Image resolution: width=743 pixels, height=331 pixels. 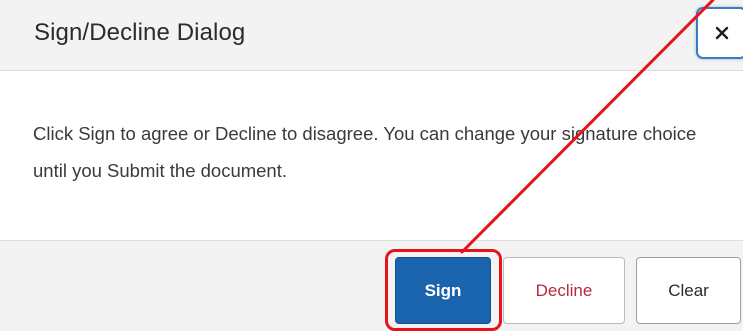 What do you see at coordinates (443, 290) in the screenshot?
I see `sign-button: Sign` at bounding box center [443, 290].